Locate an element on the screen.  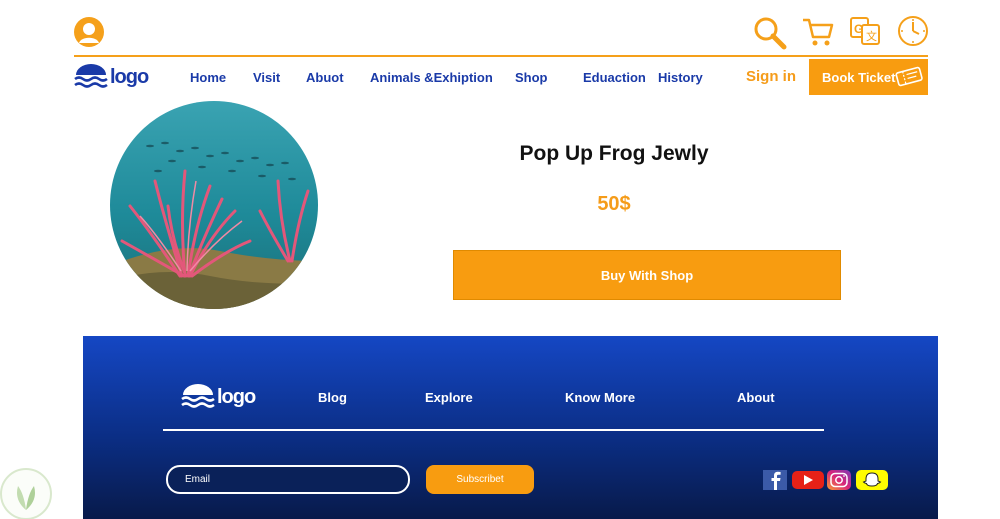
footer-logo: logo is located at coordinates (218, 397).